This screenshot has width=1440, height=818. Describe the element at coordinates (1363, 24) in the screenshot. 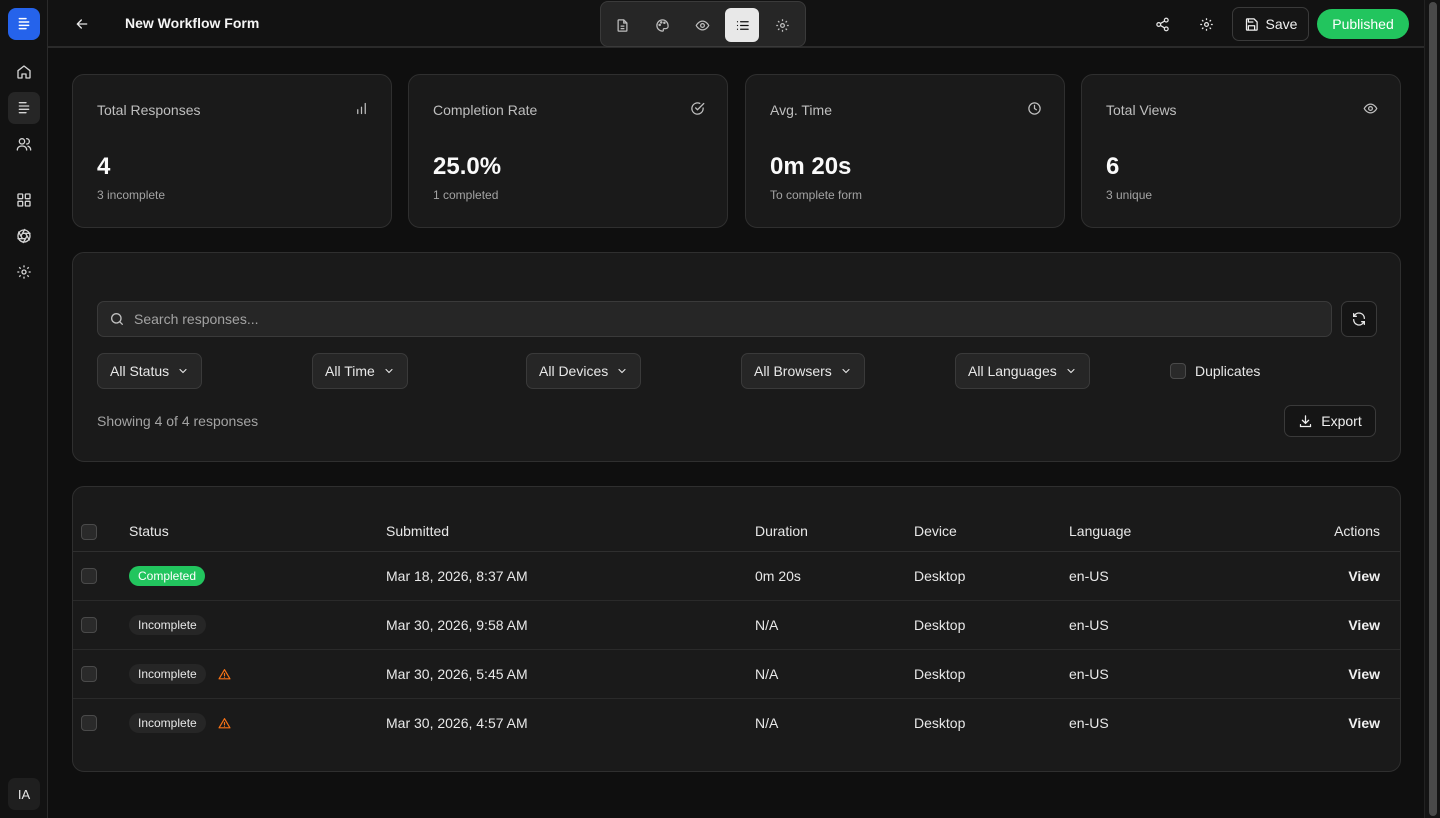

I see `published-button: Published` at that location.